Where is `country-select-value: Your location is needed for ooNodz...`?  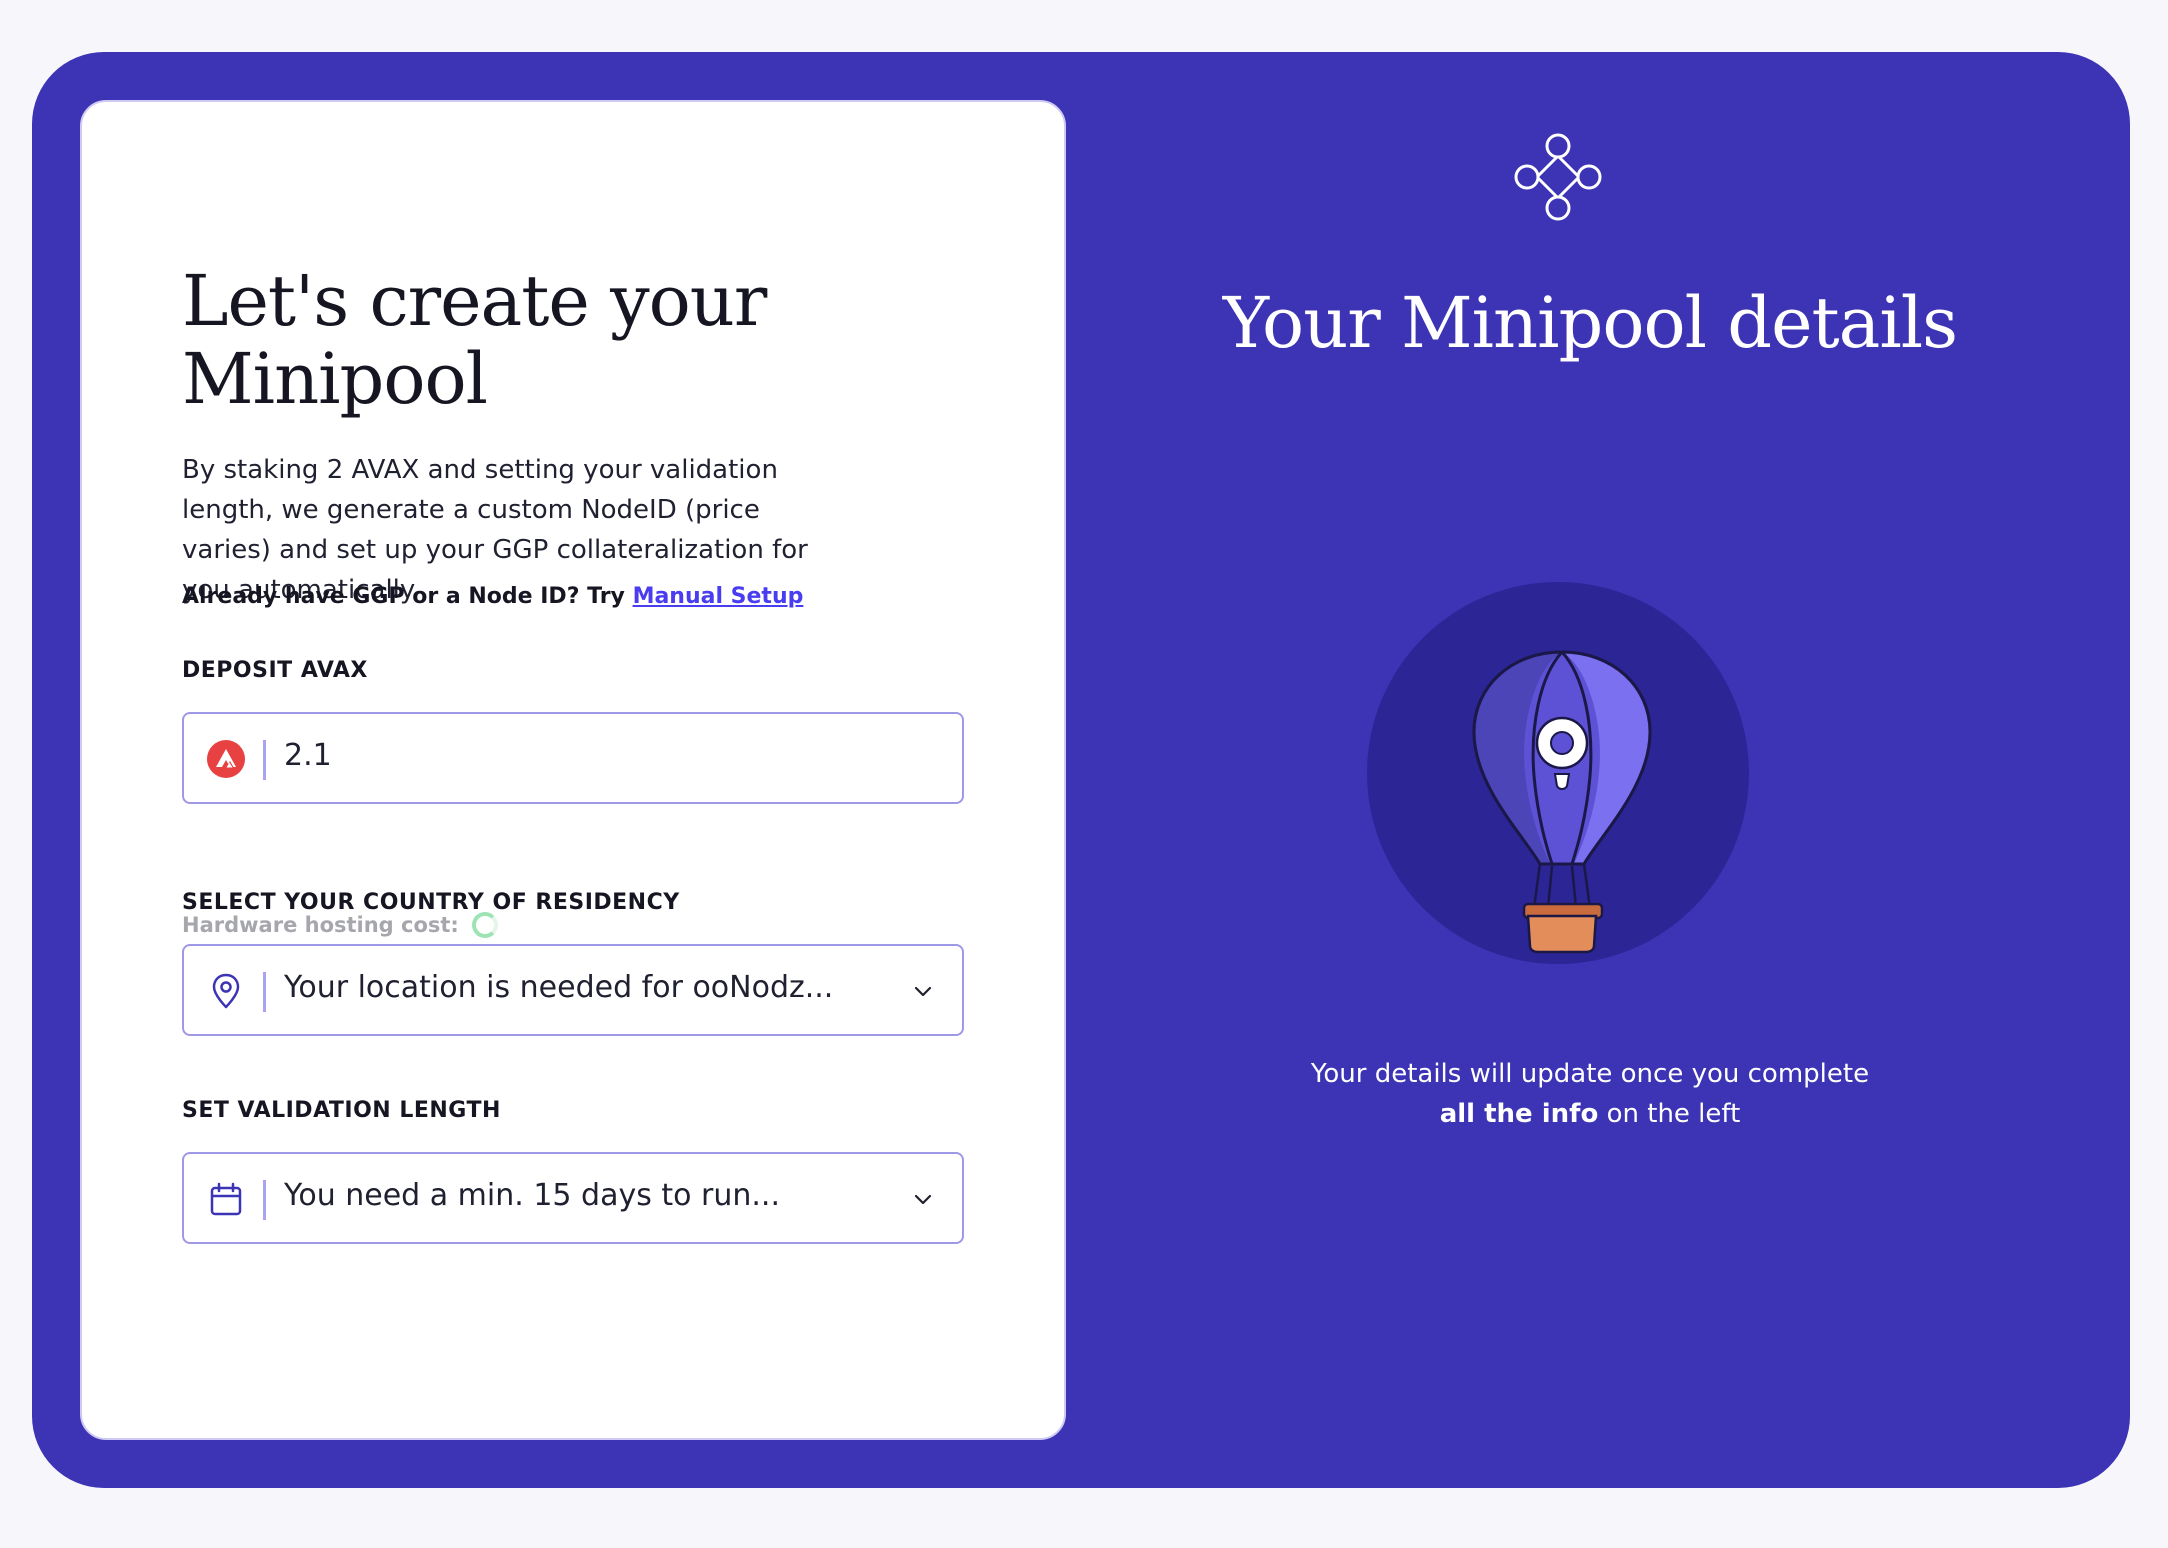 country-select-value: Your location is needed for ooNodz... is located at coordinates (559, 987).